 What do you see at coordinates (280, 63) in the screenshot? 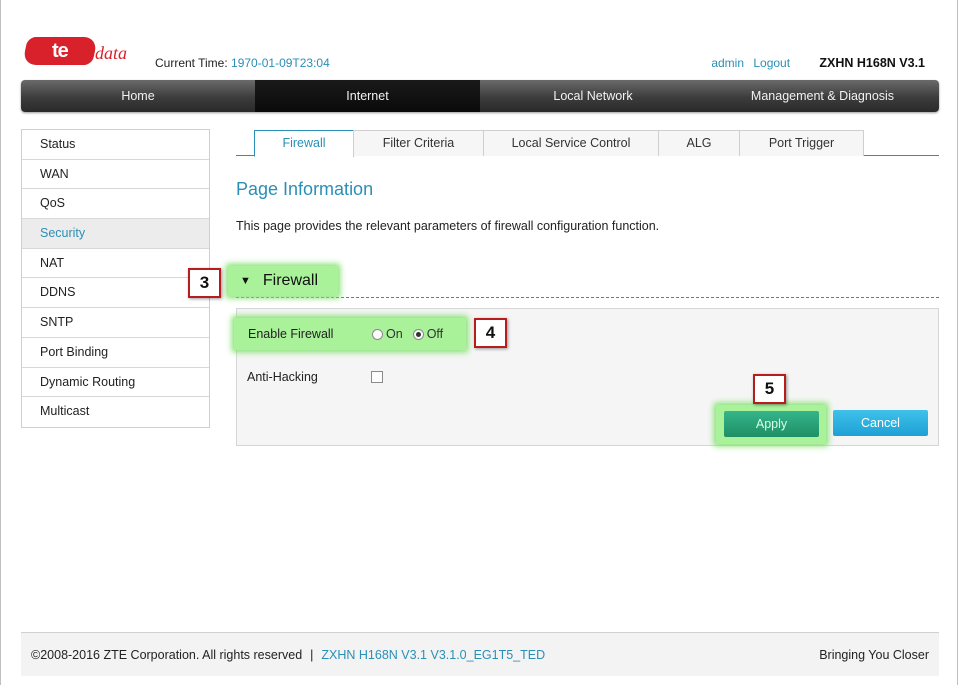
I see `current-time-value: 1970-01-09T23:04` at bounding box center [280, 63].